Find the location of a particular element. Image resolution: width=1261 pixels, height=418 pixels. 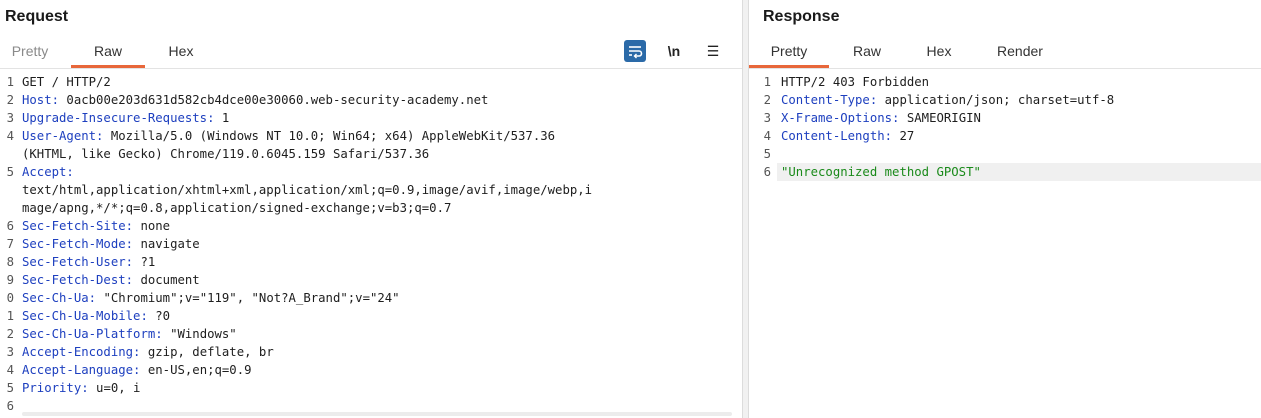

code-line: 5 Priority: u=0, i is located at coordinates (371, 388).